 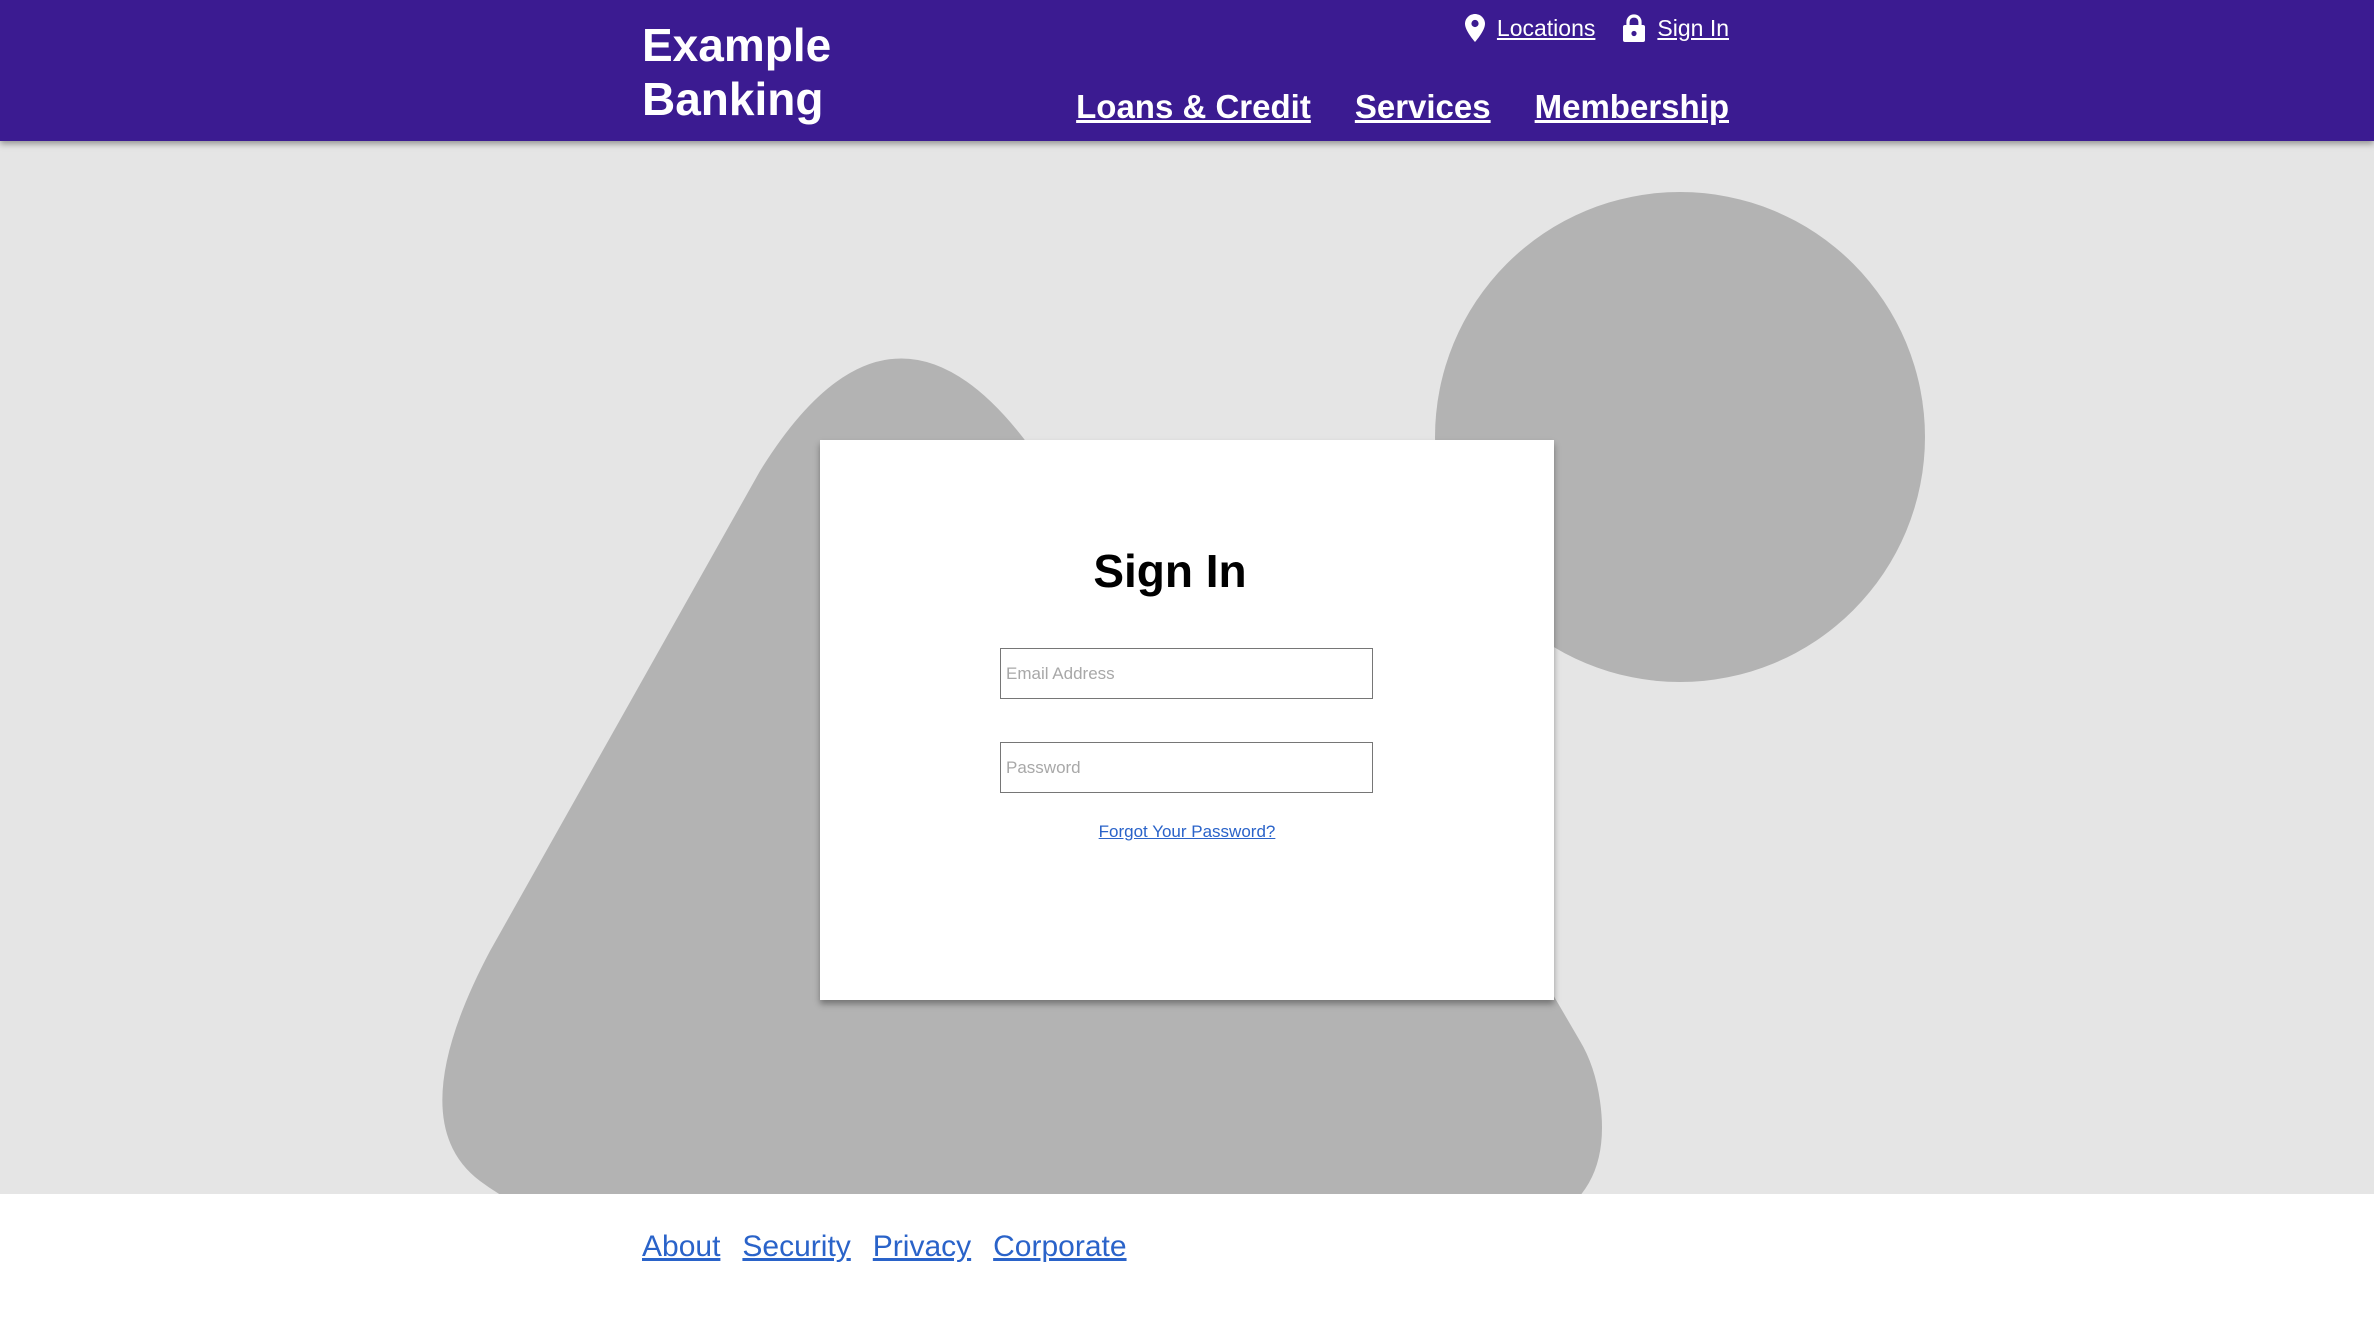 What do you see at coordinates (1423, 107) in the screenshot?
I see `nav-item-services: Services` at bounding box center [1423, 107].